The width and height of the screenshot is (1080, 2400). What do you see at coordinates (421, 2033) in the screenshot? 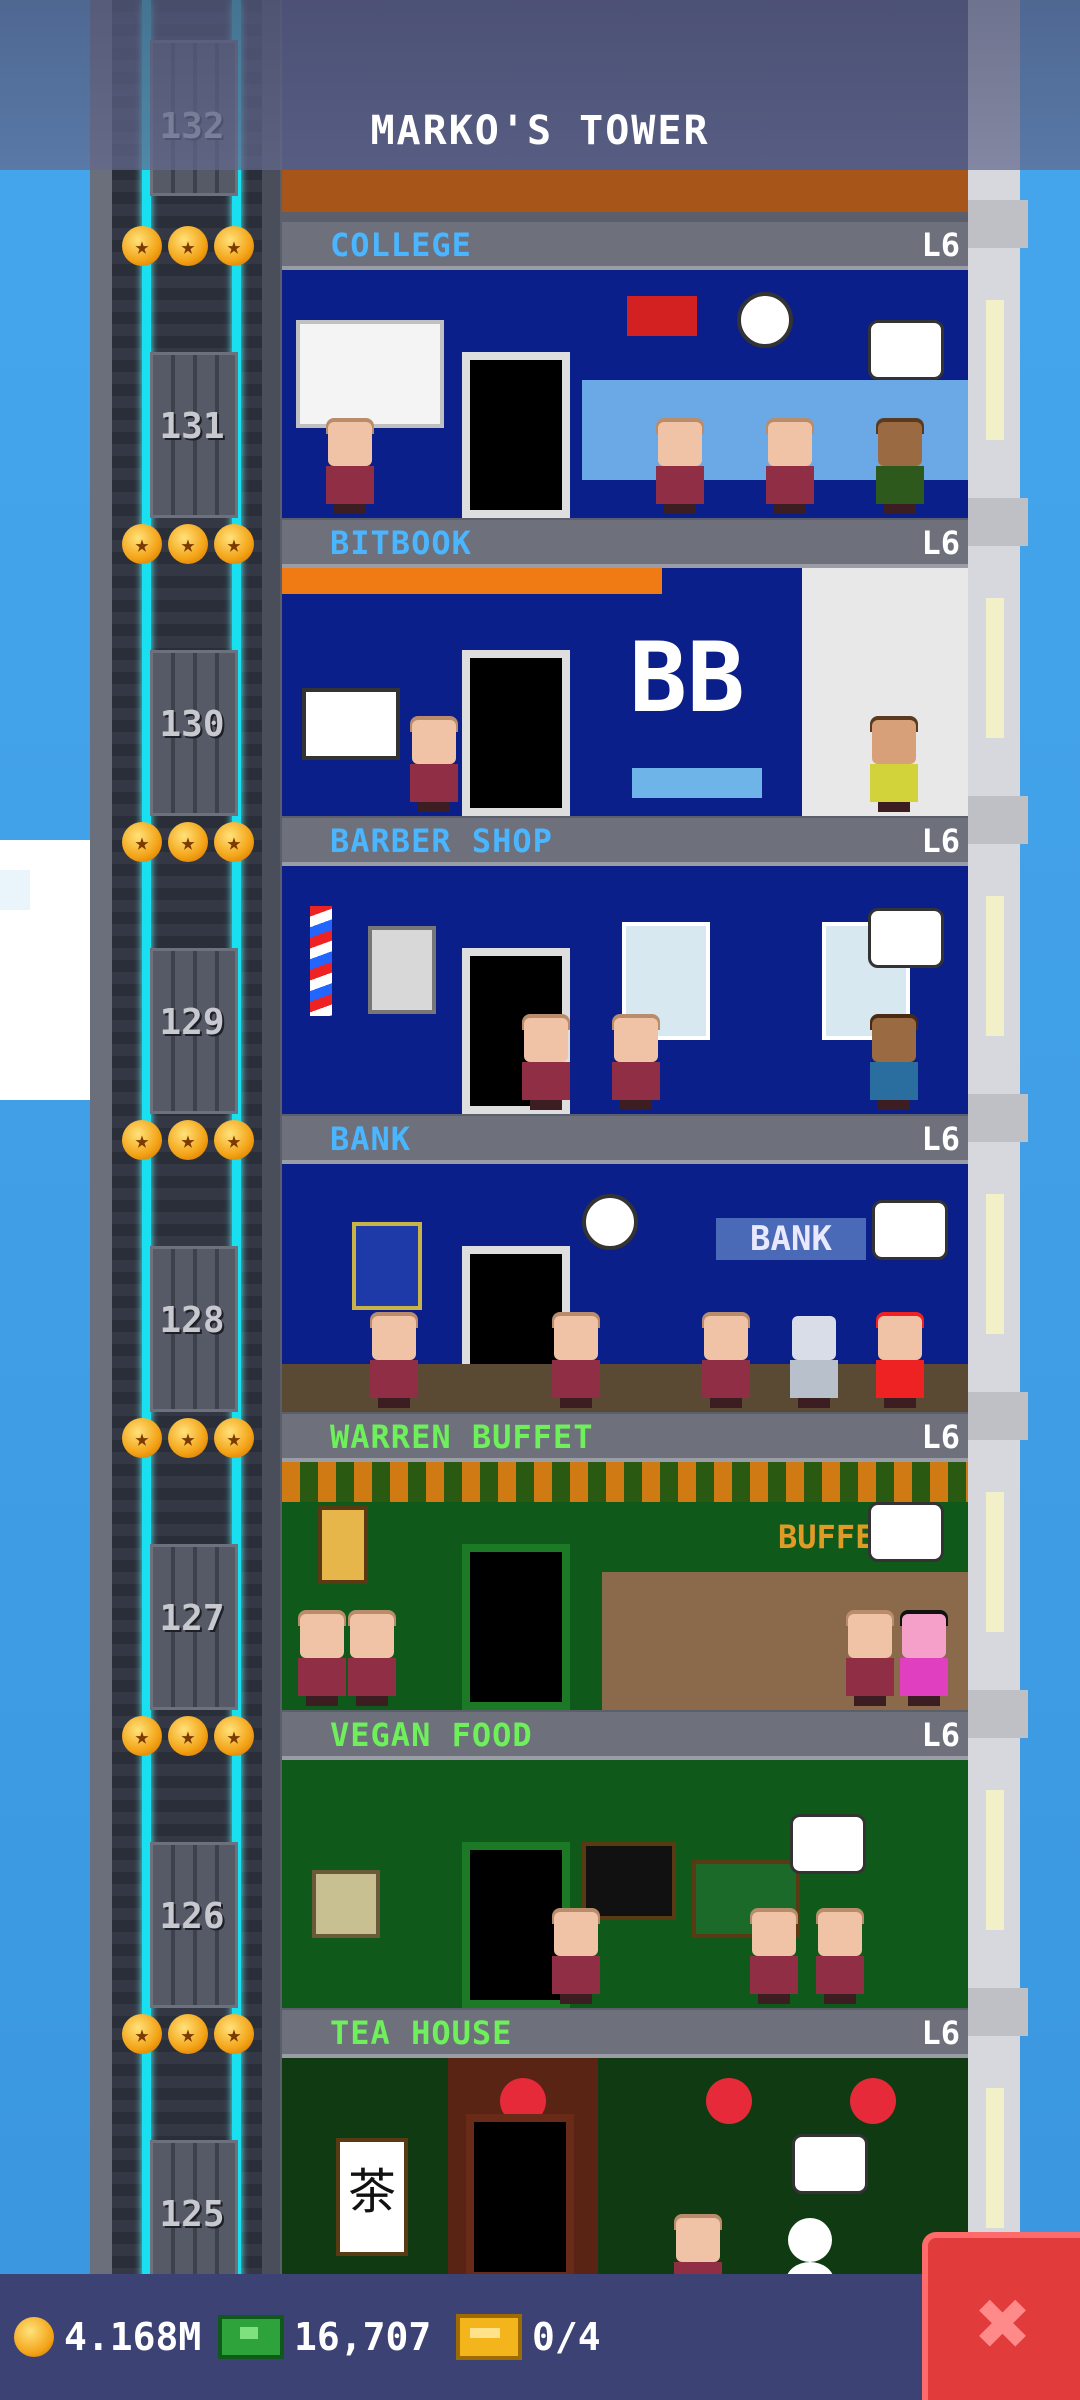
I see `floor-name: TEA HOUSE` at bounding box center [421, 2033].